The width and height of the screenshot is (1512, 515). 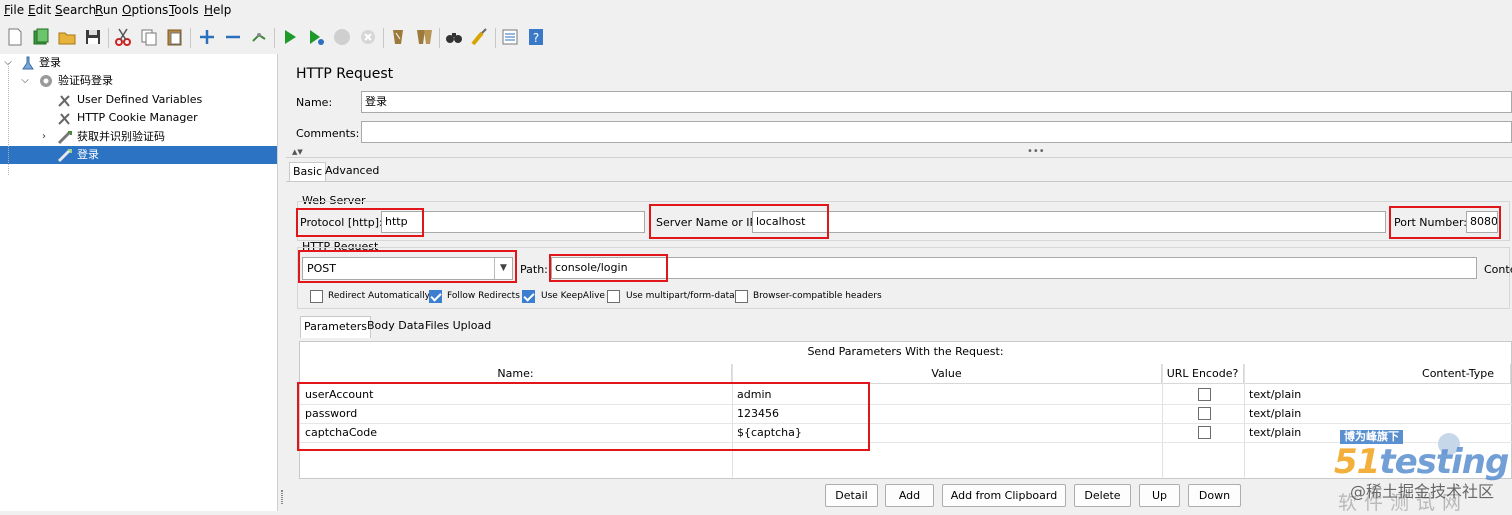 What do you see at coordinates (259, 37) in the screenshot?
I see `toggle-icon` at bounding box center [259, 37].